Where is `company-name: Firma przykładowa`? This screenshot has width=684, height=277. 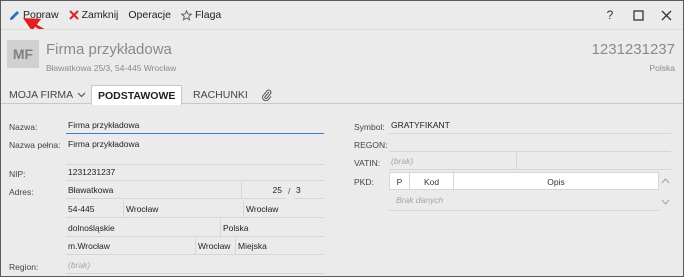 company-name: Firma przykładowa is located at coordinates (109, 49).